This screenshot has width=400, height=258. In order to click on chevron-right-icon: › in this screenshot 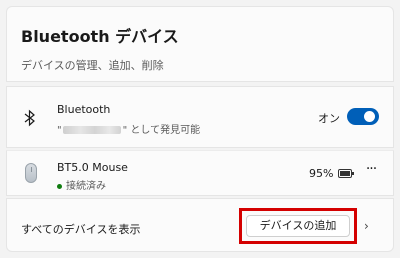, I will do `click(366, 226)`.